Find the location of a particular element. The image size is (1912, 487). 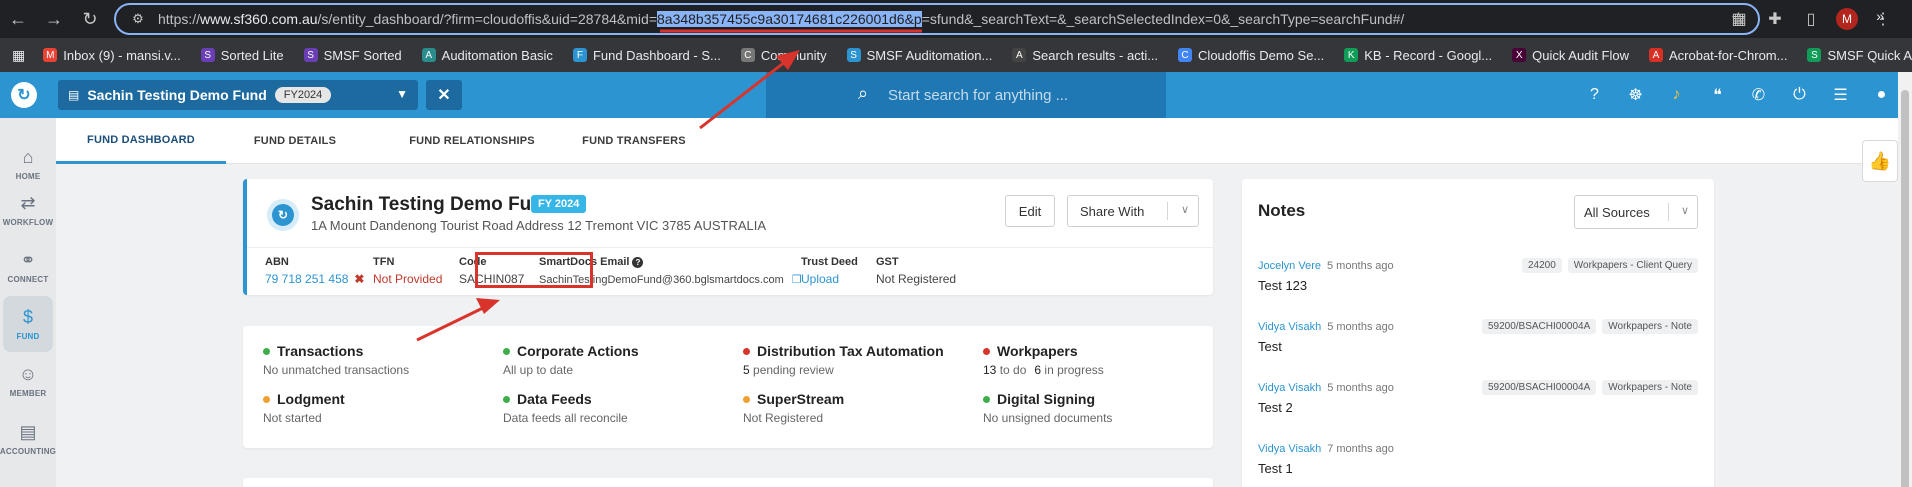

status-title-text: Transactions is located at coordinates (320, 351).